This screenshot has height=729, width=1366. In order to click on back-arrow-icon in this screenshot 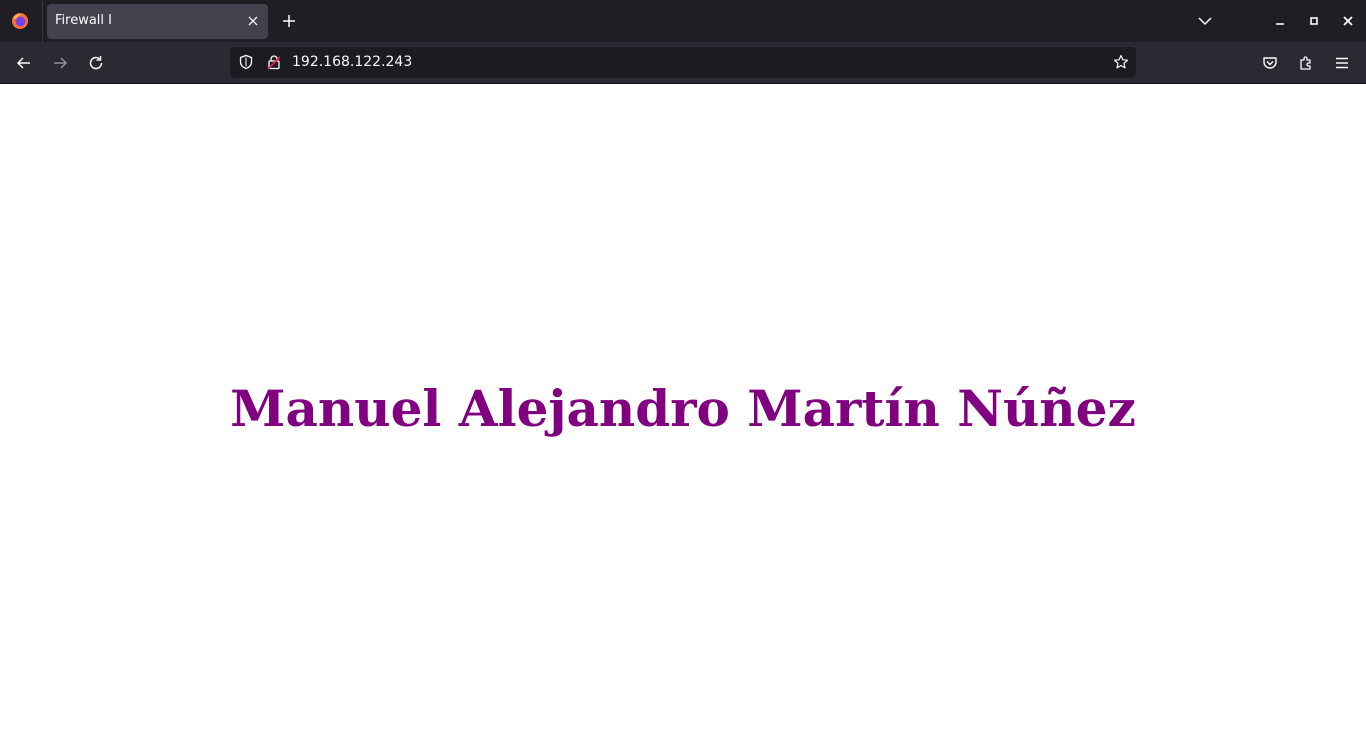, I will do `click(24, 63)`.